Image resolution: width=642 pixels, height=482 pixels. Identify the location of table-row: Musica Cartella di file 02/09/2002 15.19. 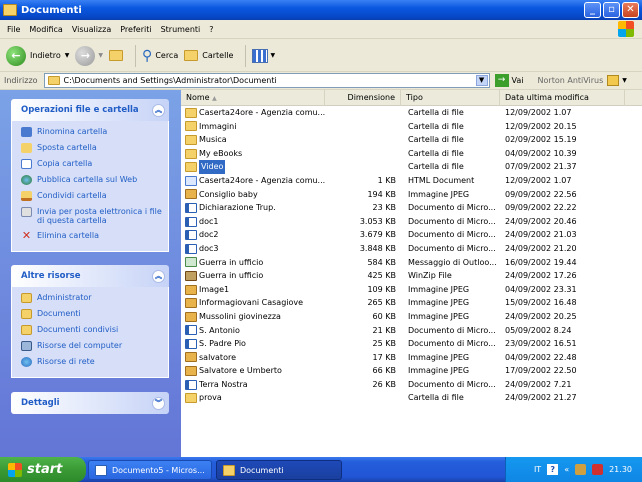
(411, 140).